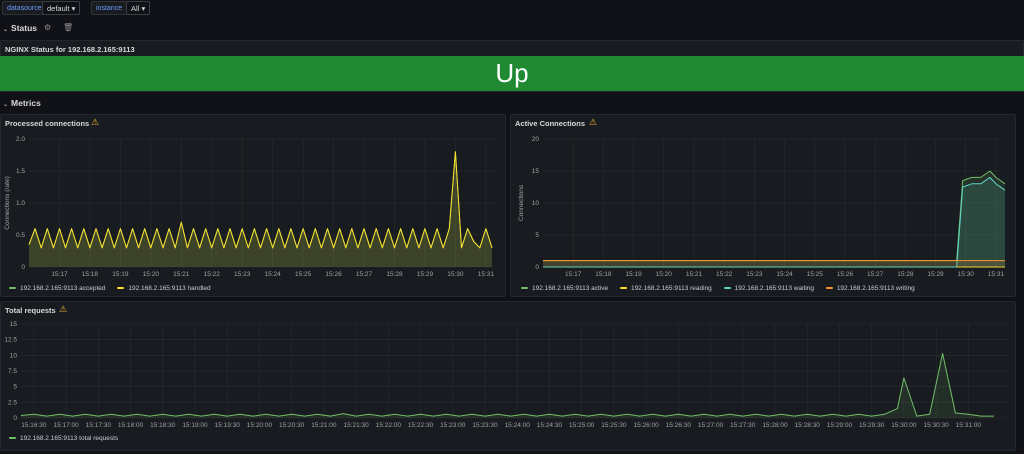  Describe the element at coordinates (260, 200) in the screenshot. I see `series-line` at that location.